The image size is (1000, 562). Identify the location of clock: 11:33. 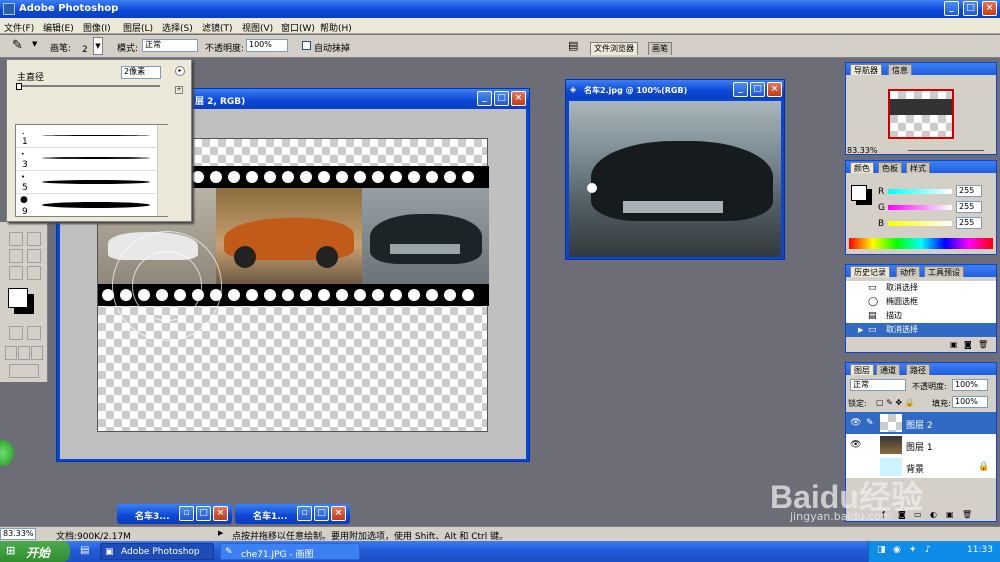
(980, 550).